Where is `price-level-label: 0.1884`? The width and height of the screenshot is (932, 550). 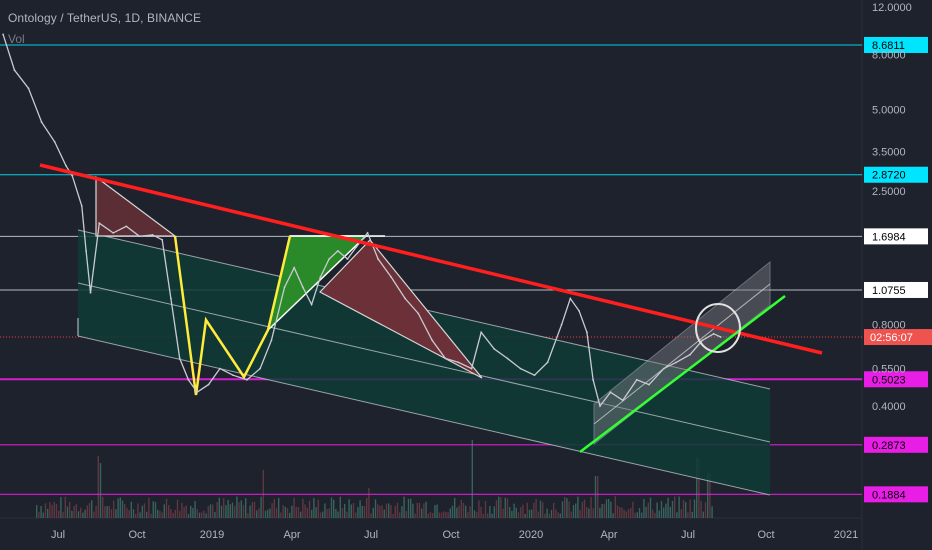
price-level-label: 0.1884 is located at coordinates (889, 495).